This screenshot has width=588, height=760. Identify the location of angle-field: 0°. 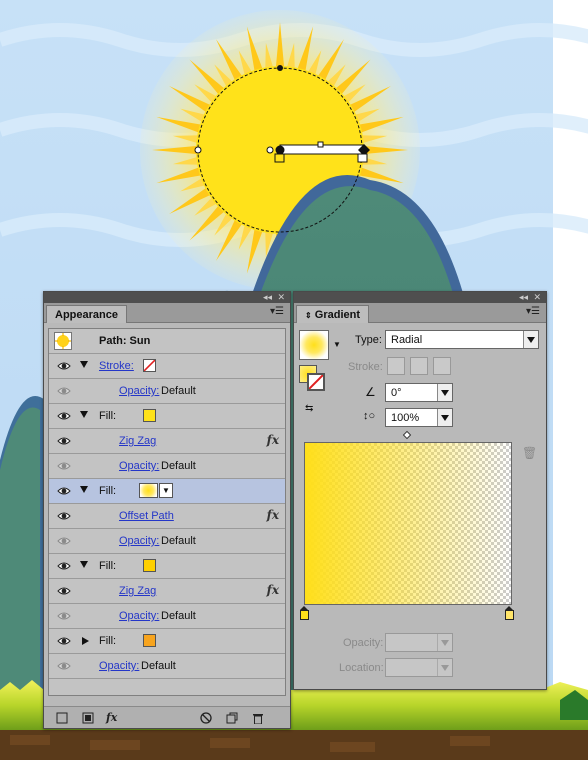
(419, 392).